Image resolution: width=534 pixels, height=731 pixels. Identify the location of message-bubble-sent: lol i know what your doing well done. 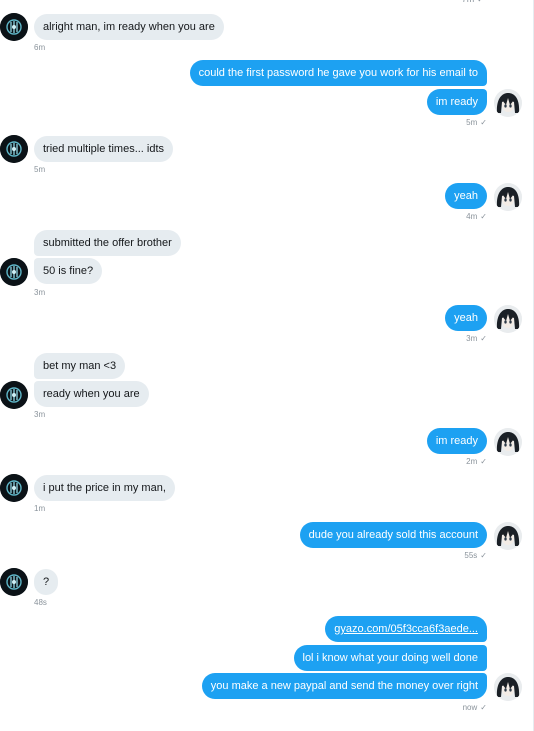
(390, 658).